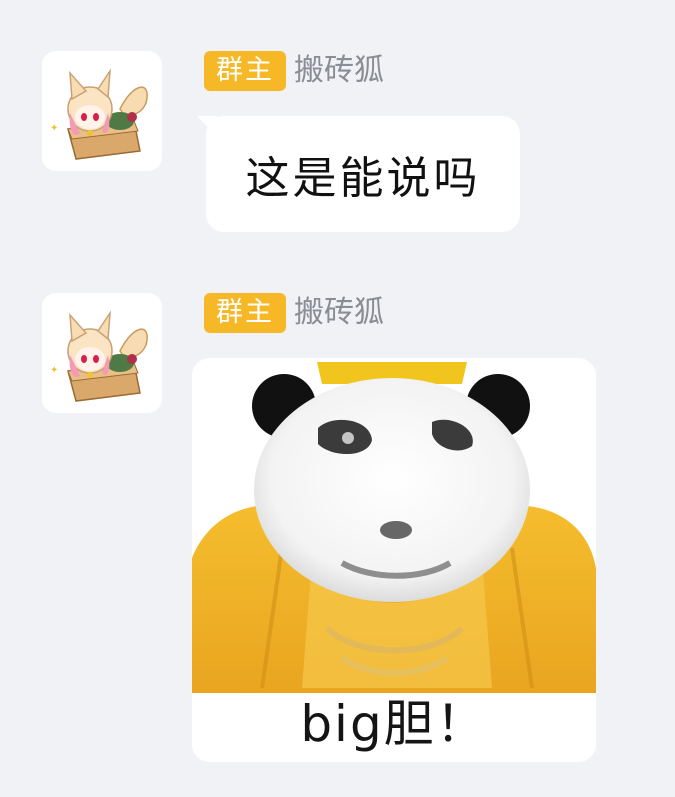 This screenshot has height=797, width=675. Describe the element at coordinates (99, 356) in the screenshot. I see `fox-girl-in-box-avatar-icon: ✦` at that location.